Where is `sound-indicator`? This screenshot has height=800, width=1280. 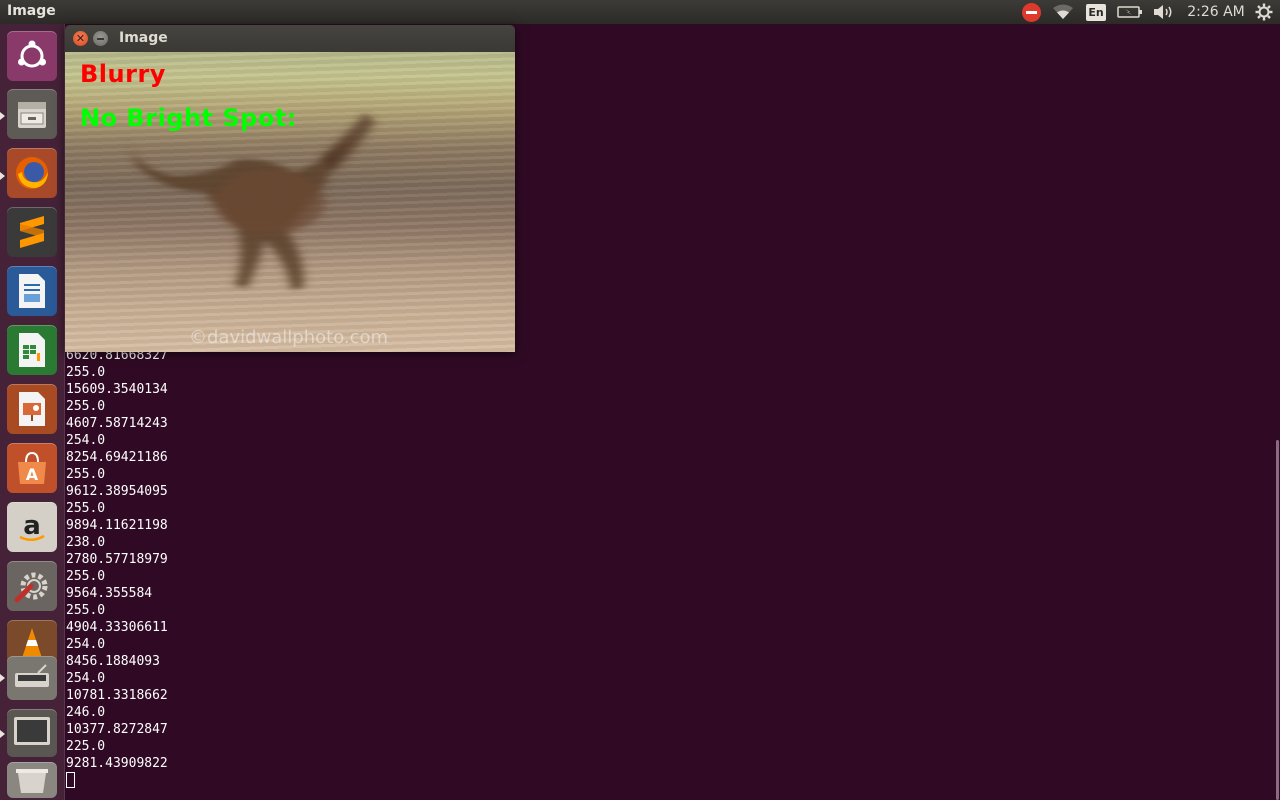
sound-indicator is located at coordinates (1164, 12).